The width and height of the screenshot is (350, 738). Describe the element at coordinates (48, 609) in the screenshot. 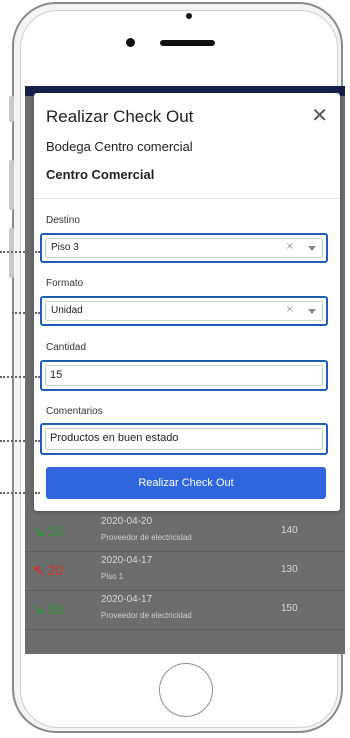

I see `quantity: ↘ 50` at that location.